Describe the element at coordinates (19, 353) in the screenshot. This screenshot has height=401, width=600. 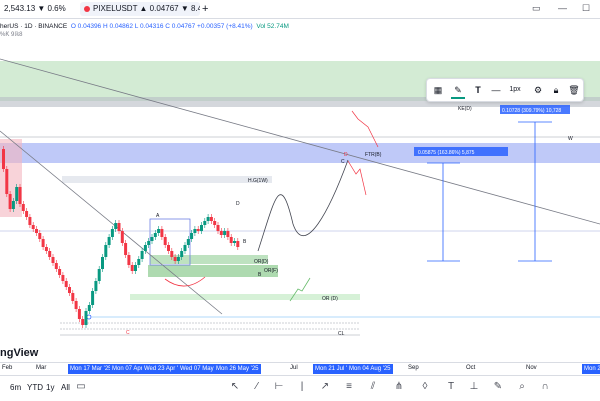
I see `watermark: ngView` at that location.